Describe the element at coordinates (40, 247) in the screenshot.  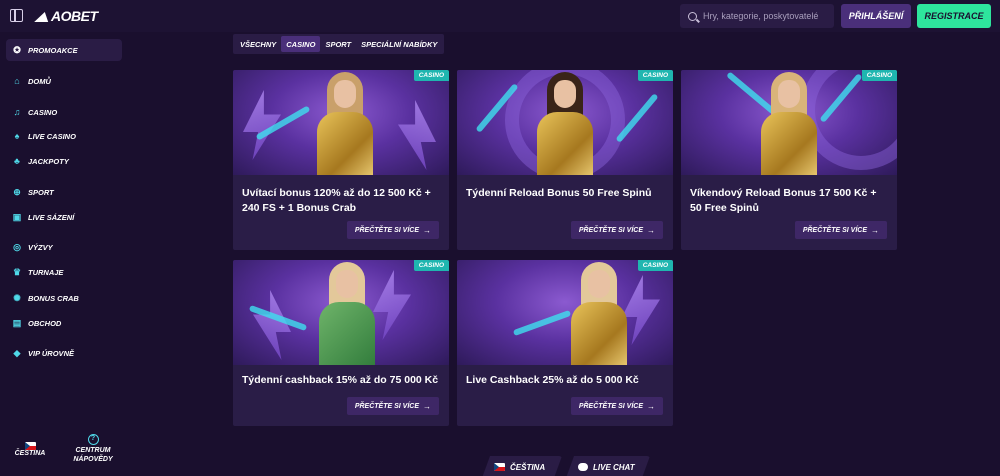
I see `sidebar-item-label: VÝZVY` at that location.